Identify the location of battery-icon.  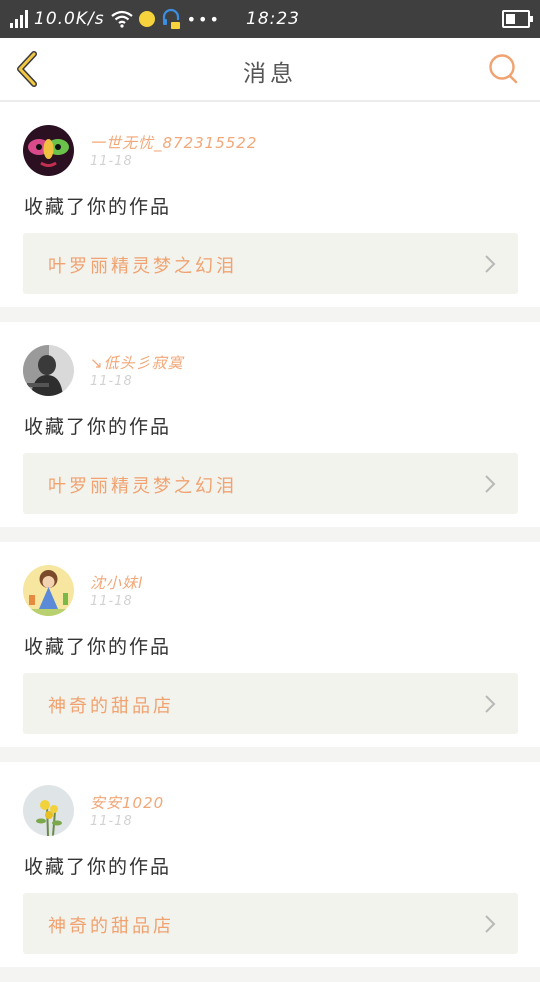
(517, 19).